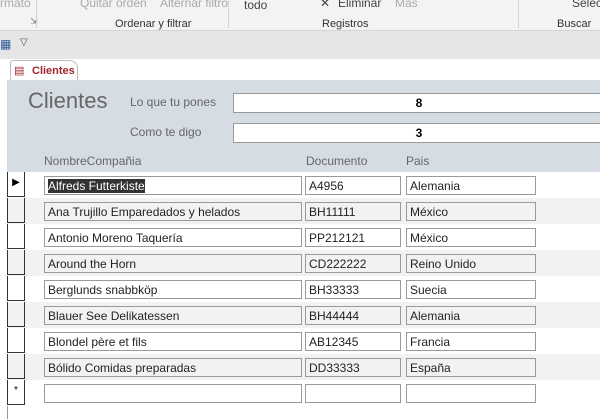 Image resolution: width=600 pixels, height=419 pixels. Describe the element at coordinates (255, 6) in the screenshot. I see `todo-button: todo` at that location.